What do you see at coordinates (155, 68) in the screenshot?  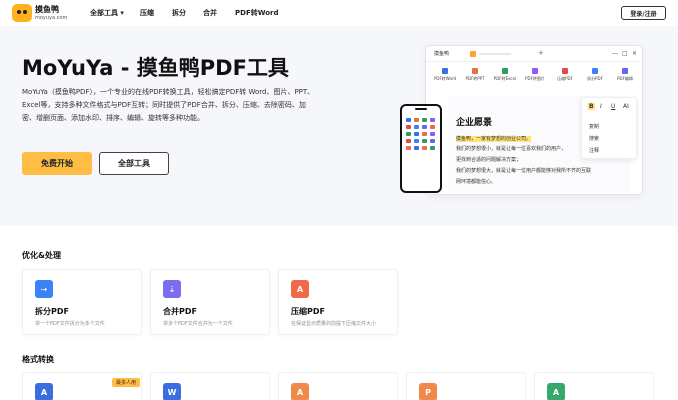 I see `hero-title: MoYuYa - 摸鱼鸭PDF工具` at bounding box center [155, 68].